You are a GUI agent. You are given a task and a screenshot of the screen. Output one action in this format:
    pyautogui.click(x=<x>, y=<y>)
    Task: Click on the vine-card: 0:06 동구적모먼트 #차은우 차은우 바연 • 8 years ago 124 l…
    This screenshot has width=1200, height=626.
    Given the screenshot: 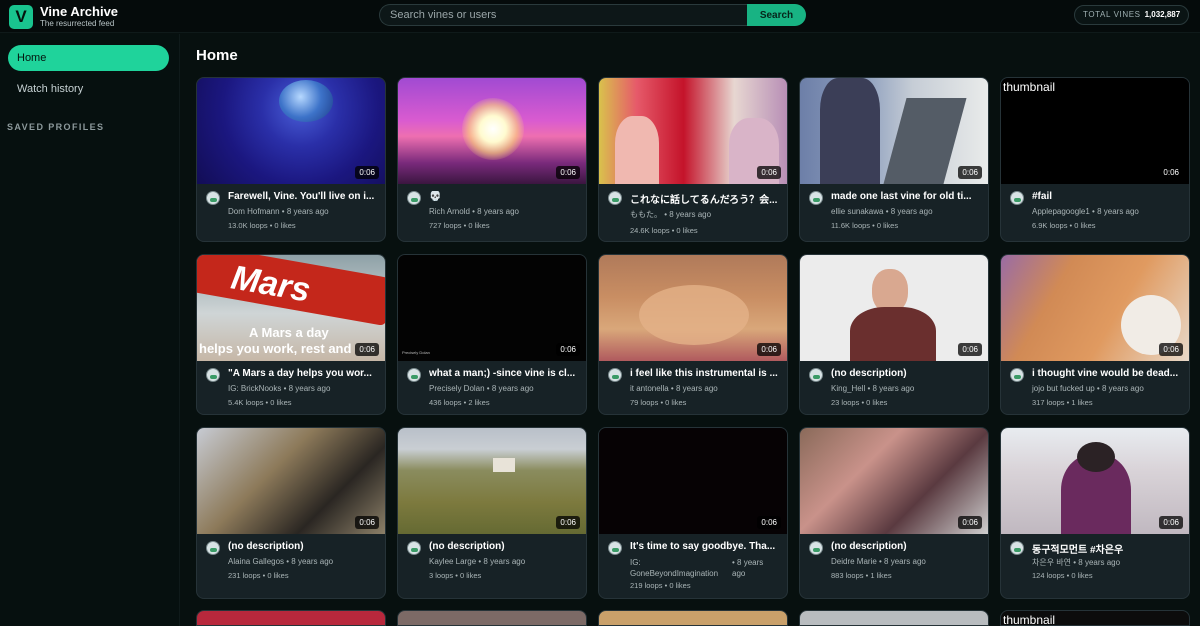 What is the action you would take?
    pyautogui.click(x=1095, y=513)
    